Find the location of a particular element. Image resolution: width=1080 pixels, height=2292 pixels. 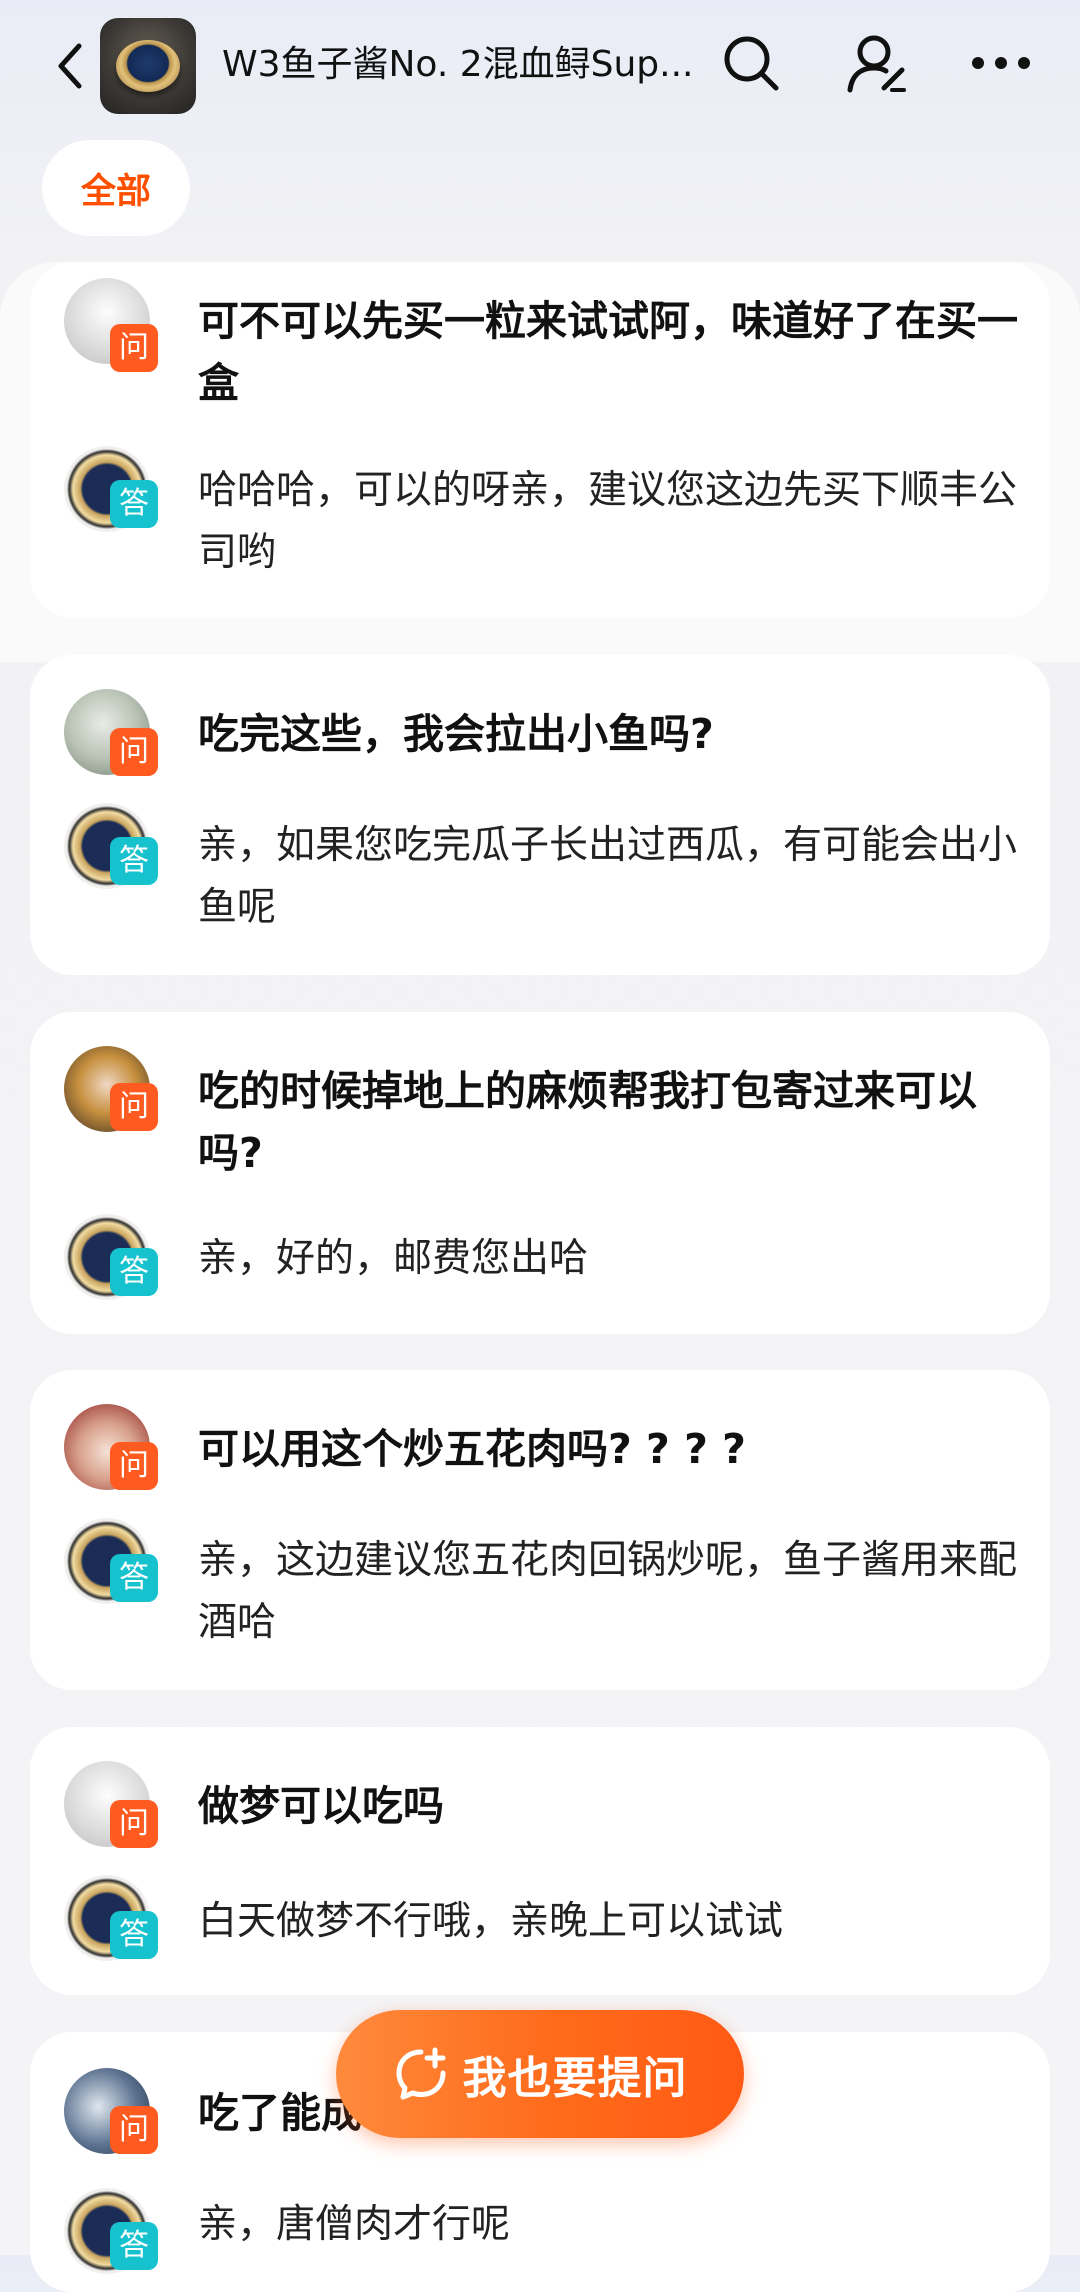

answer-text: 哈哈哈，可以的呀亲，建议您这边先买下顺丰公司哟 is located at coordinates (608, 521).